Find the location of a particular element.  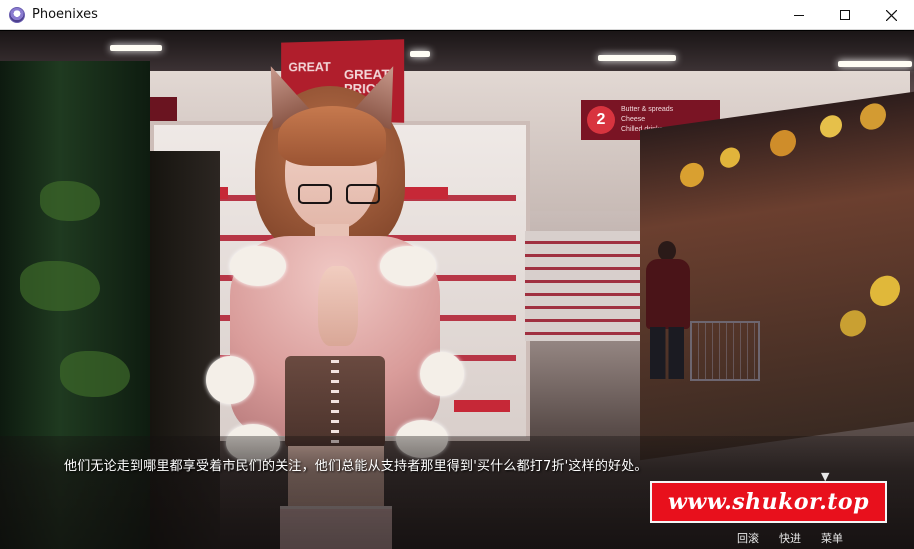

window-controls is located at coordinates (845, 15).